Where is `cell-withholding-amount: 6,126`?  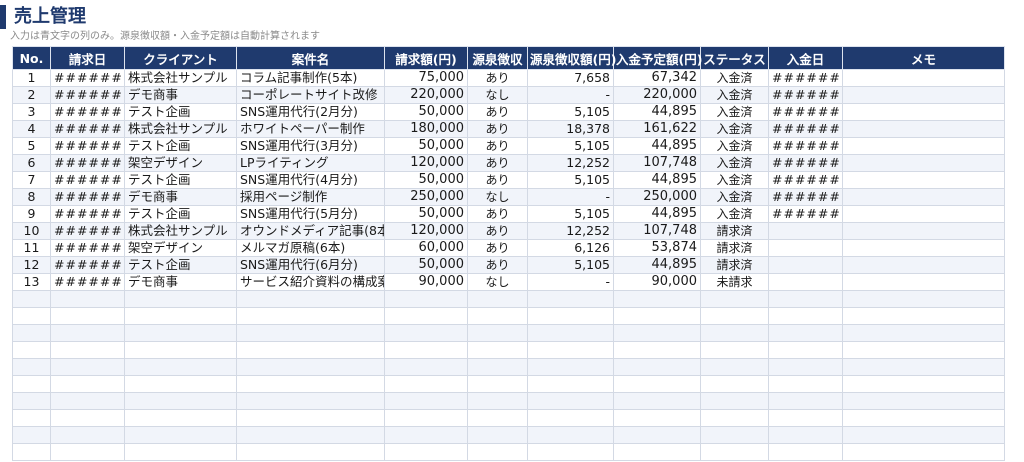
cell-withholding-amount: 6,126 is located at coordinates (570, 248).